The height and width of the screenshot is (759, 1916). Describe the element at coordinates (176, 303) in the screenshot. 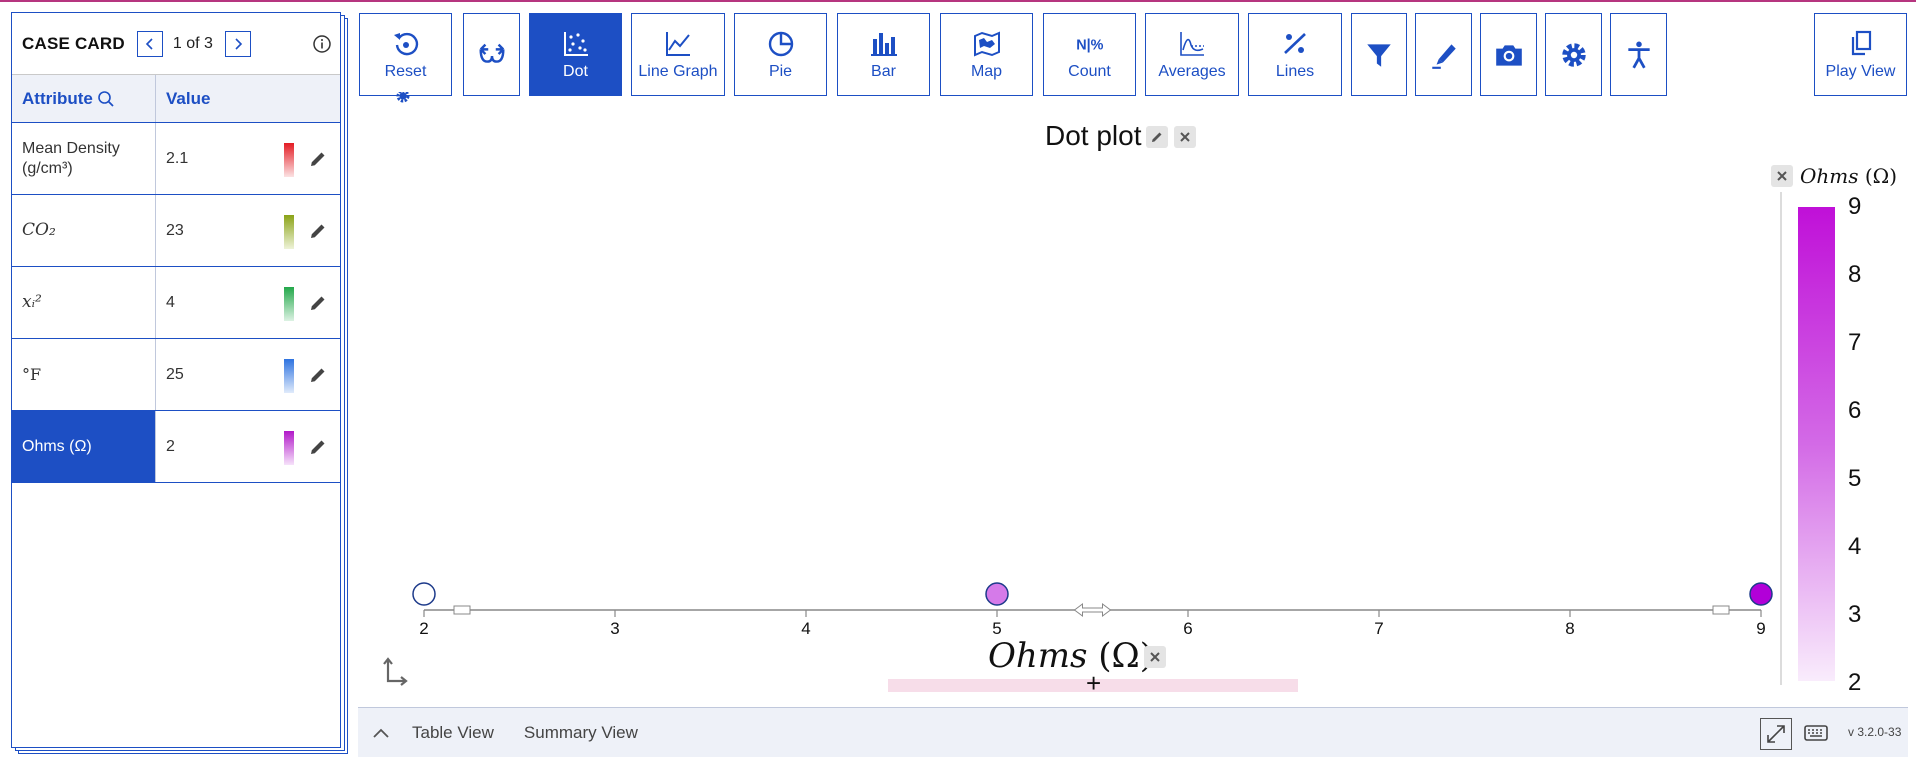

I see `attribute-row-x-squared: xᵢ² 4` at that location.